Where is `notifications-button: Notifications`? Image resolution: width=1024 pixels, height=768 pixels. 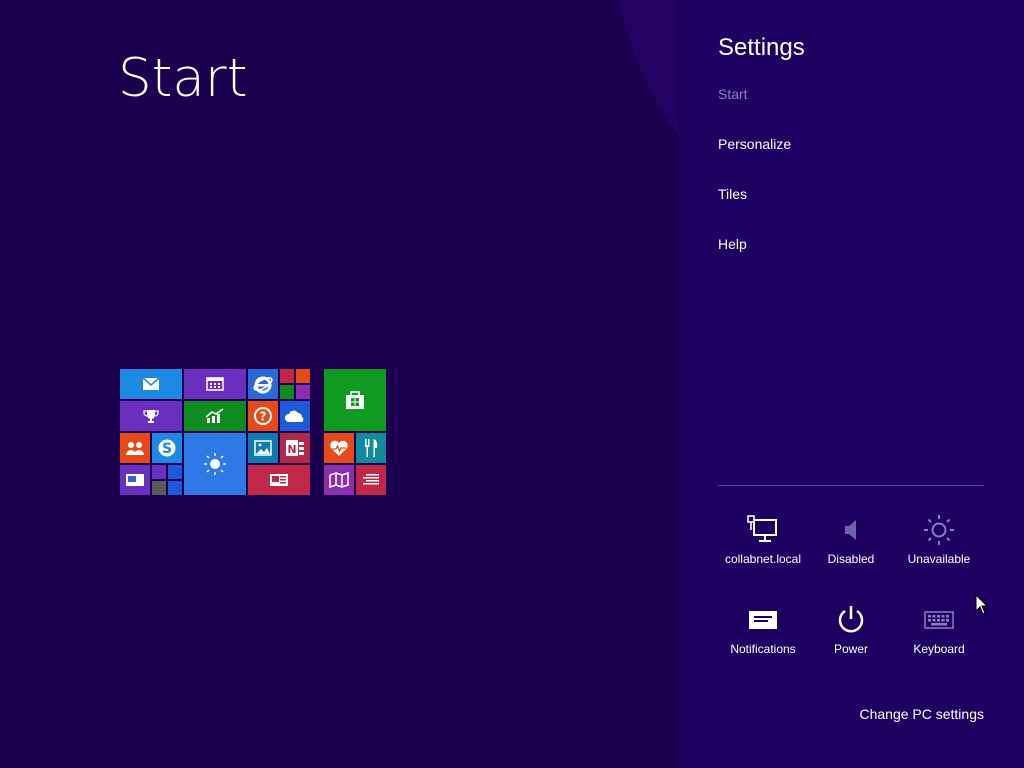
notifications-button: Notifications is located at coordinates (763, 637).